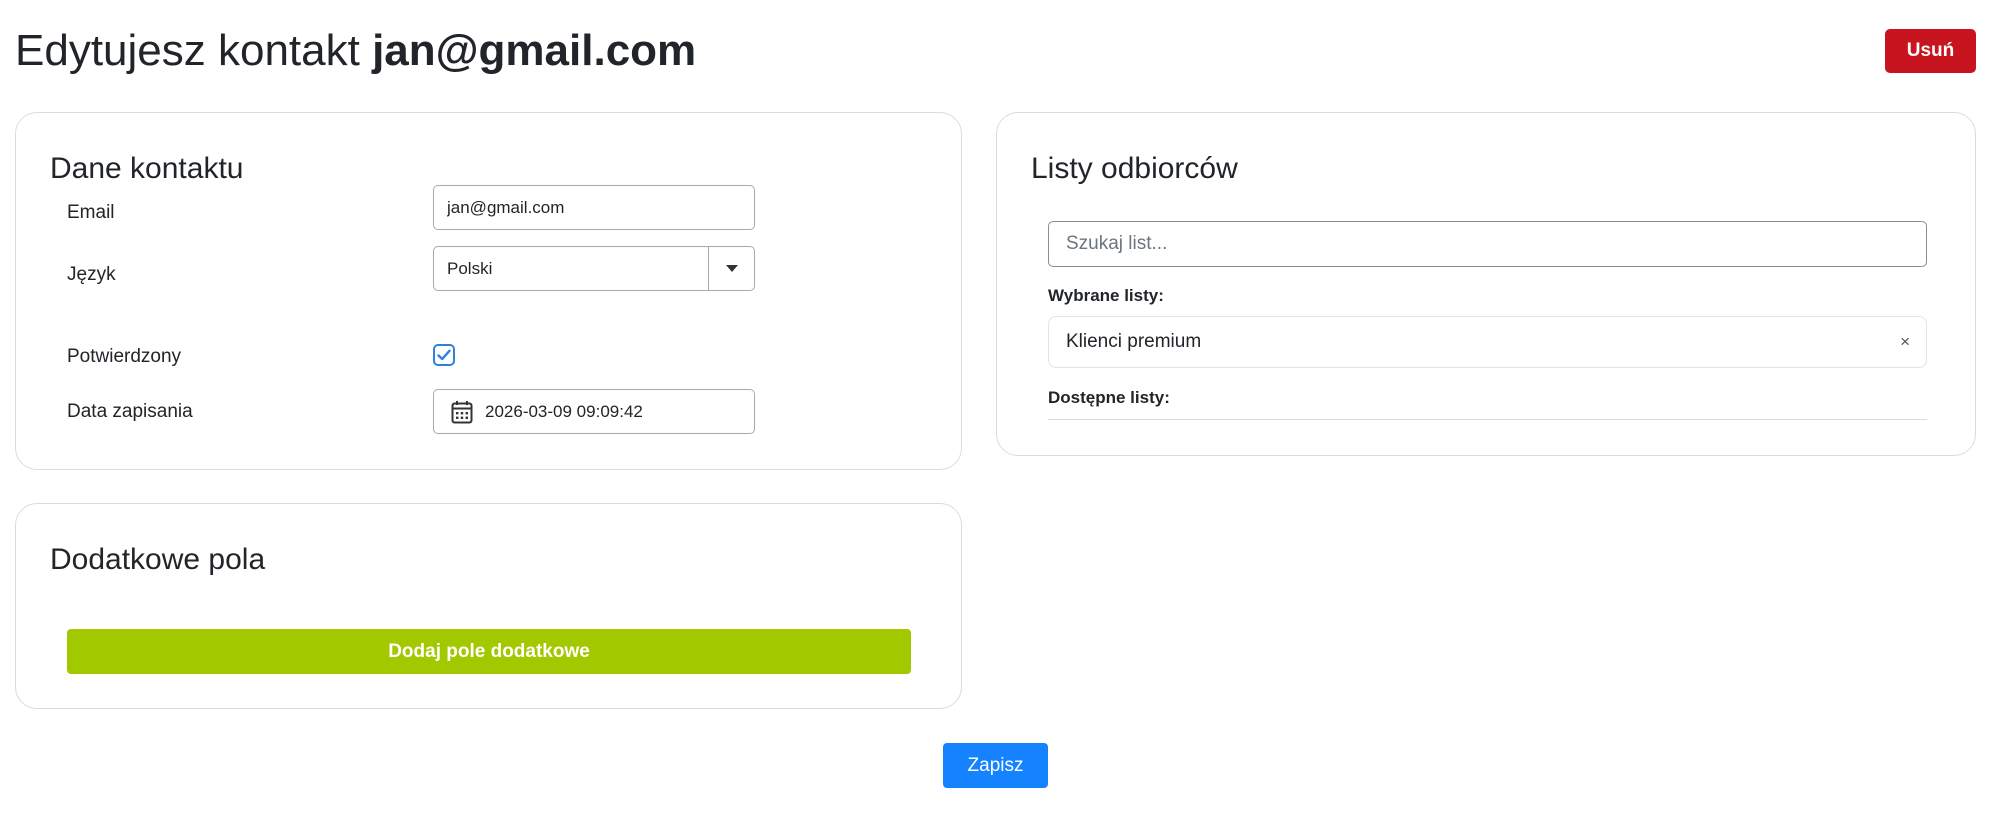 The height and width of the screenshot is (814, 1999). I want to click on recipient-lists-title: Listy odbiorców, so click(1134, 168).